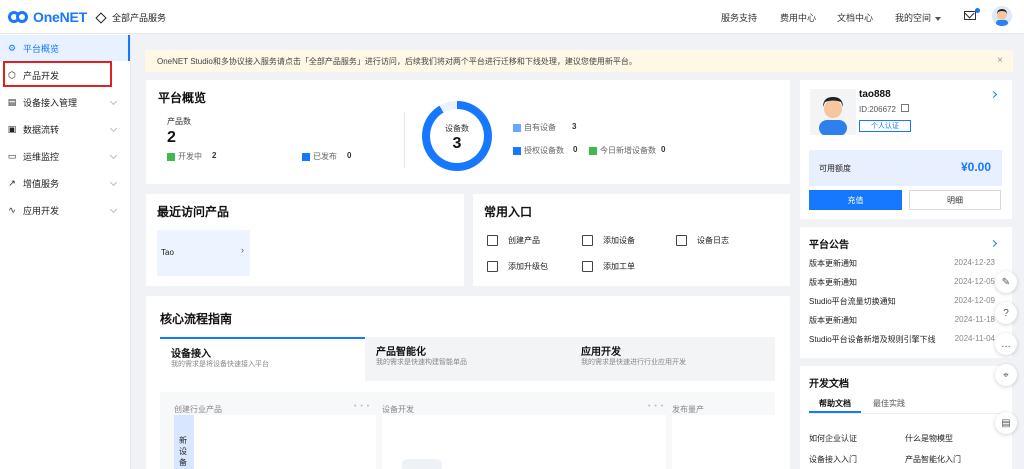 This screenshot has width=1024, height=469. Describe the element at coordinates (933, 459) in the screenshot. I see `doc-link: 产品智能化入门` at that location.